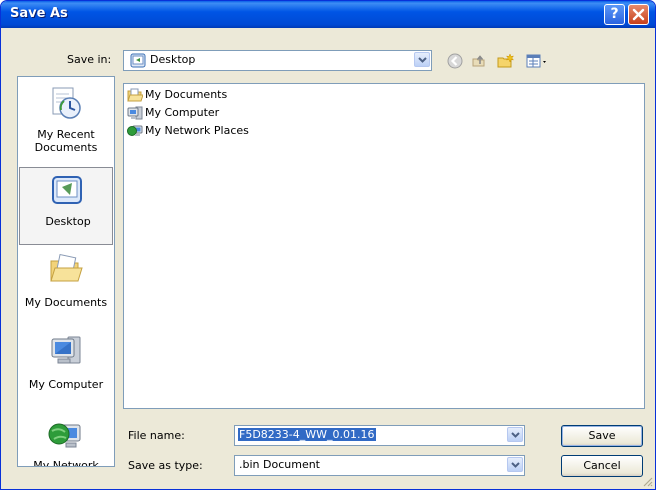 This screenshot has height=490, width=656. I want to click on place-label: My Network, so click(66, 463).